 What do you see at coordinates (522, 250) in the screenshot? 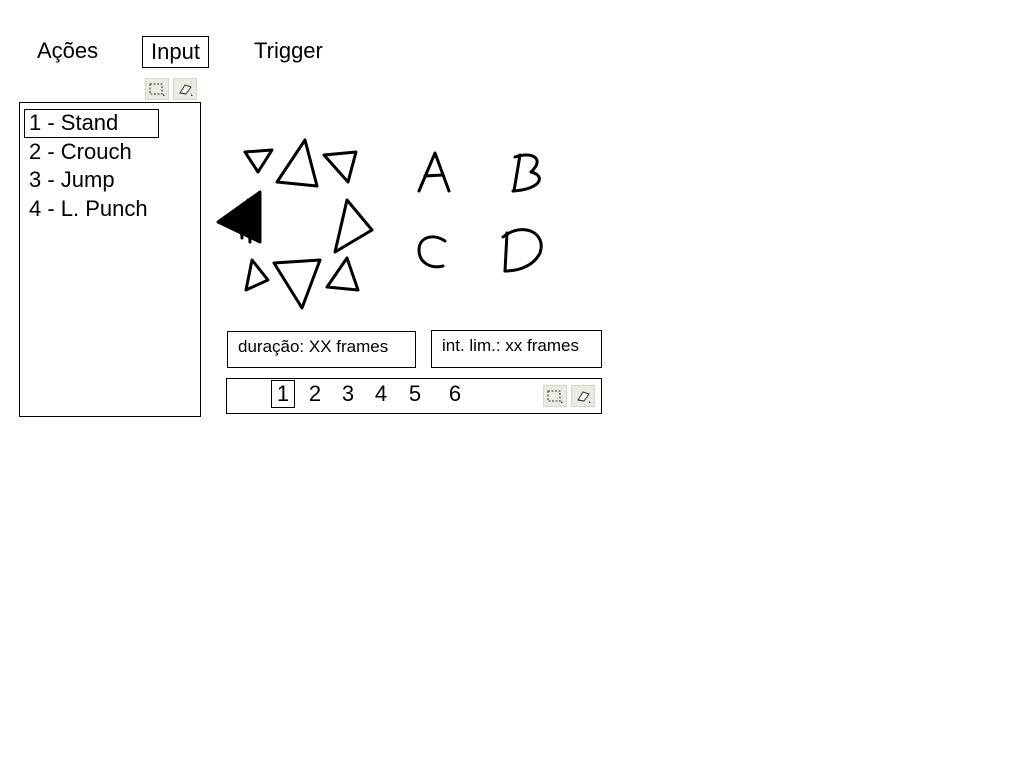
I see `button-d` at bounding box center [522, 250].